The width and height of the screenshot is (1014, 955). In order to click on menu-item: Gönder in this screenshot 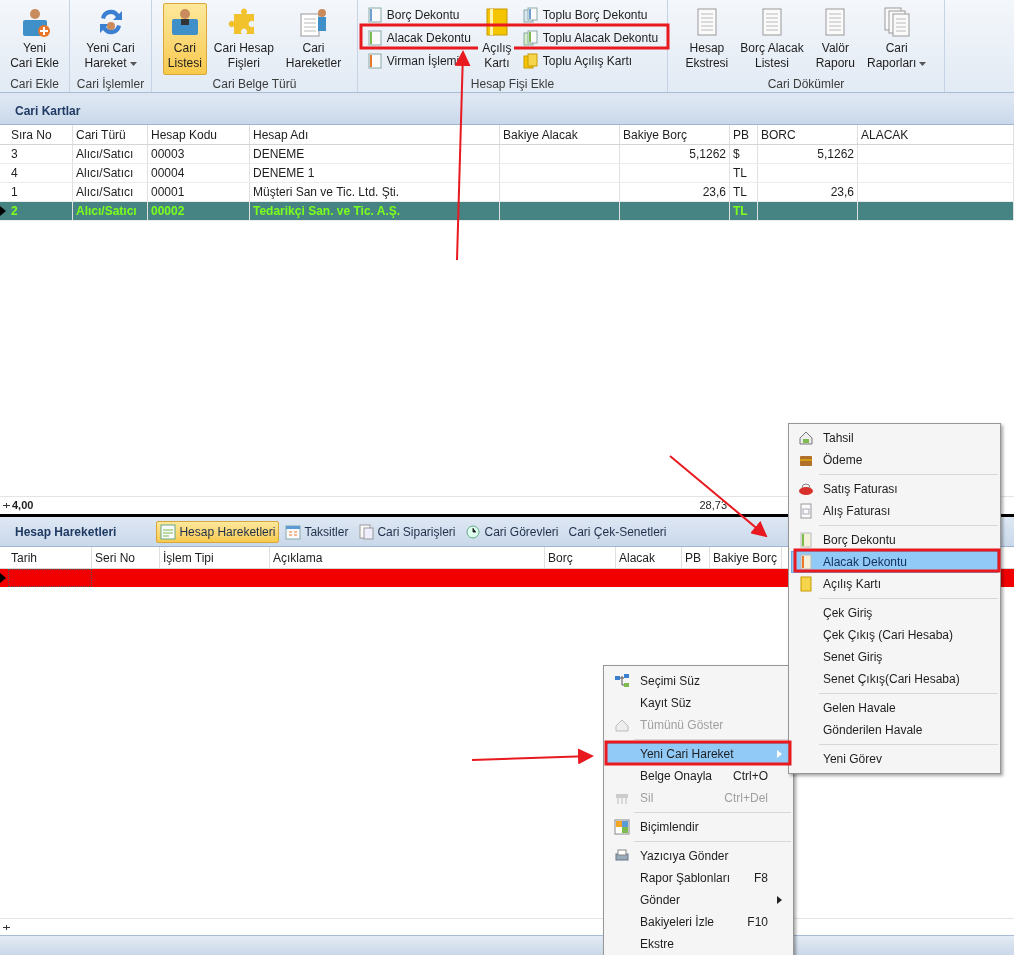, I will do `click(698, 900)`.